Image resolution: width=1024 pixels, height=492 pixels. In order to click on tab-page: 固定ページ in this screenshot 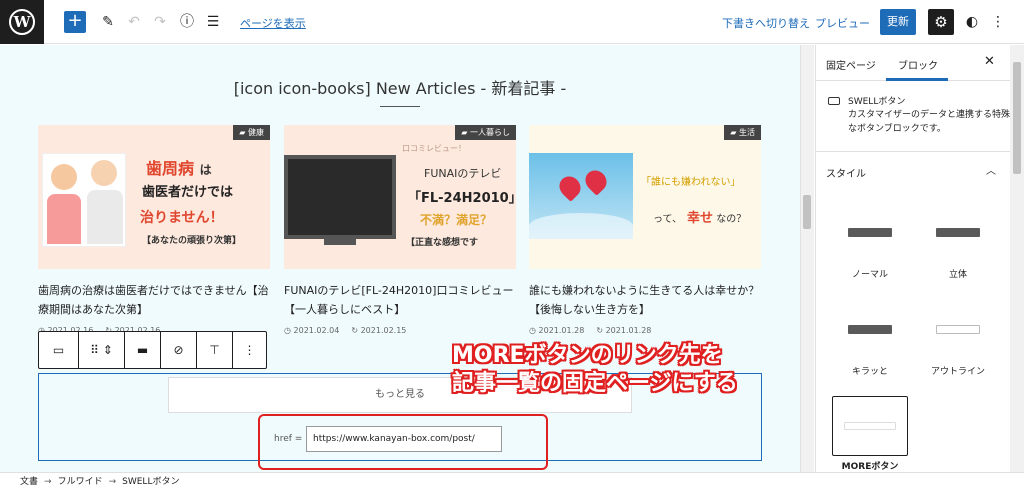, I will do `click(851, 64)`.